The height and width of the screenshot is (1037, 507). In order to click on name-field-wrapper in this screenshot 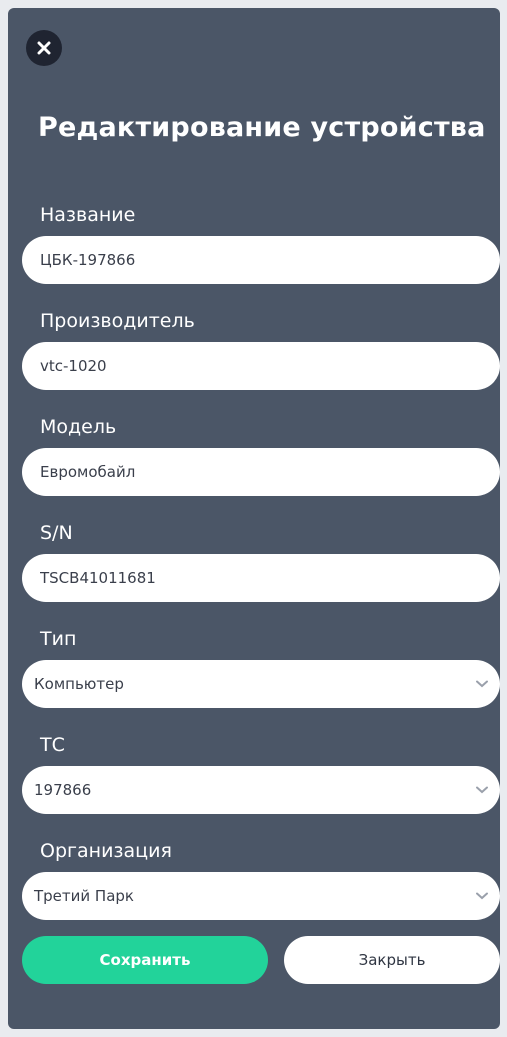, I will do `click(261, 260)`.